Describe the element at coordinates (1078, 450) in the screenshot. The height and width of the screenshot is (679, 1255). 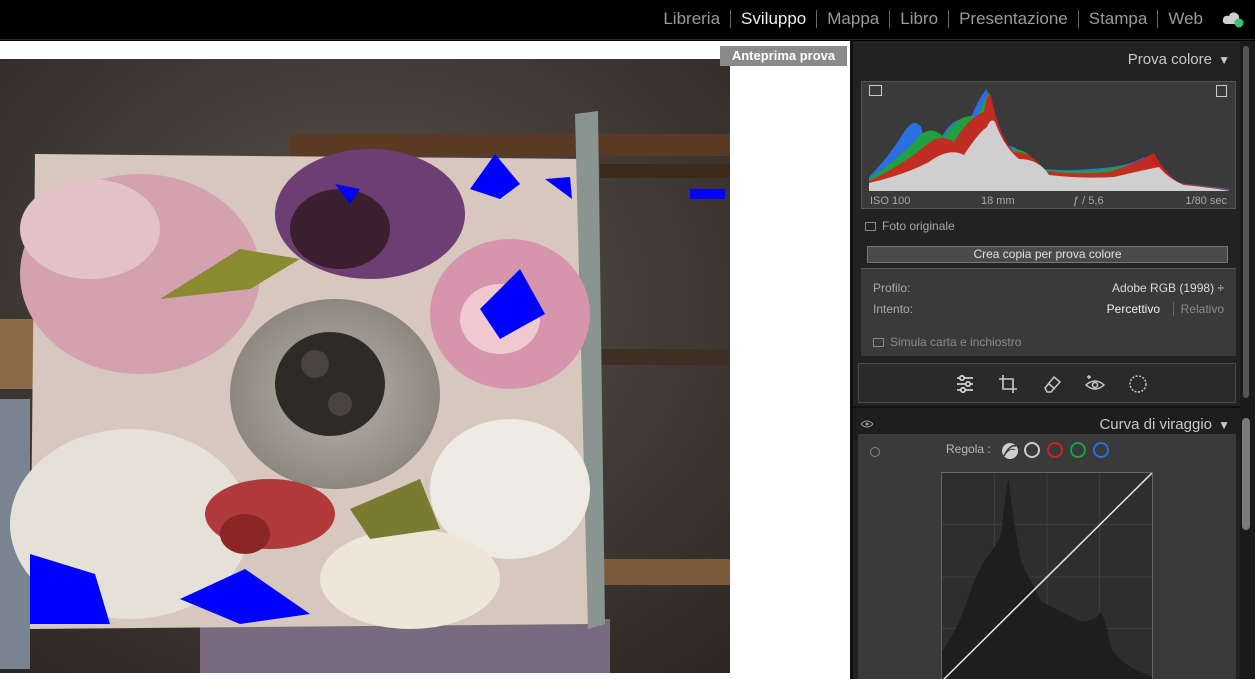
I see `green-channel-button` at that location.